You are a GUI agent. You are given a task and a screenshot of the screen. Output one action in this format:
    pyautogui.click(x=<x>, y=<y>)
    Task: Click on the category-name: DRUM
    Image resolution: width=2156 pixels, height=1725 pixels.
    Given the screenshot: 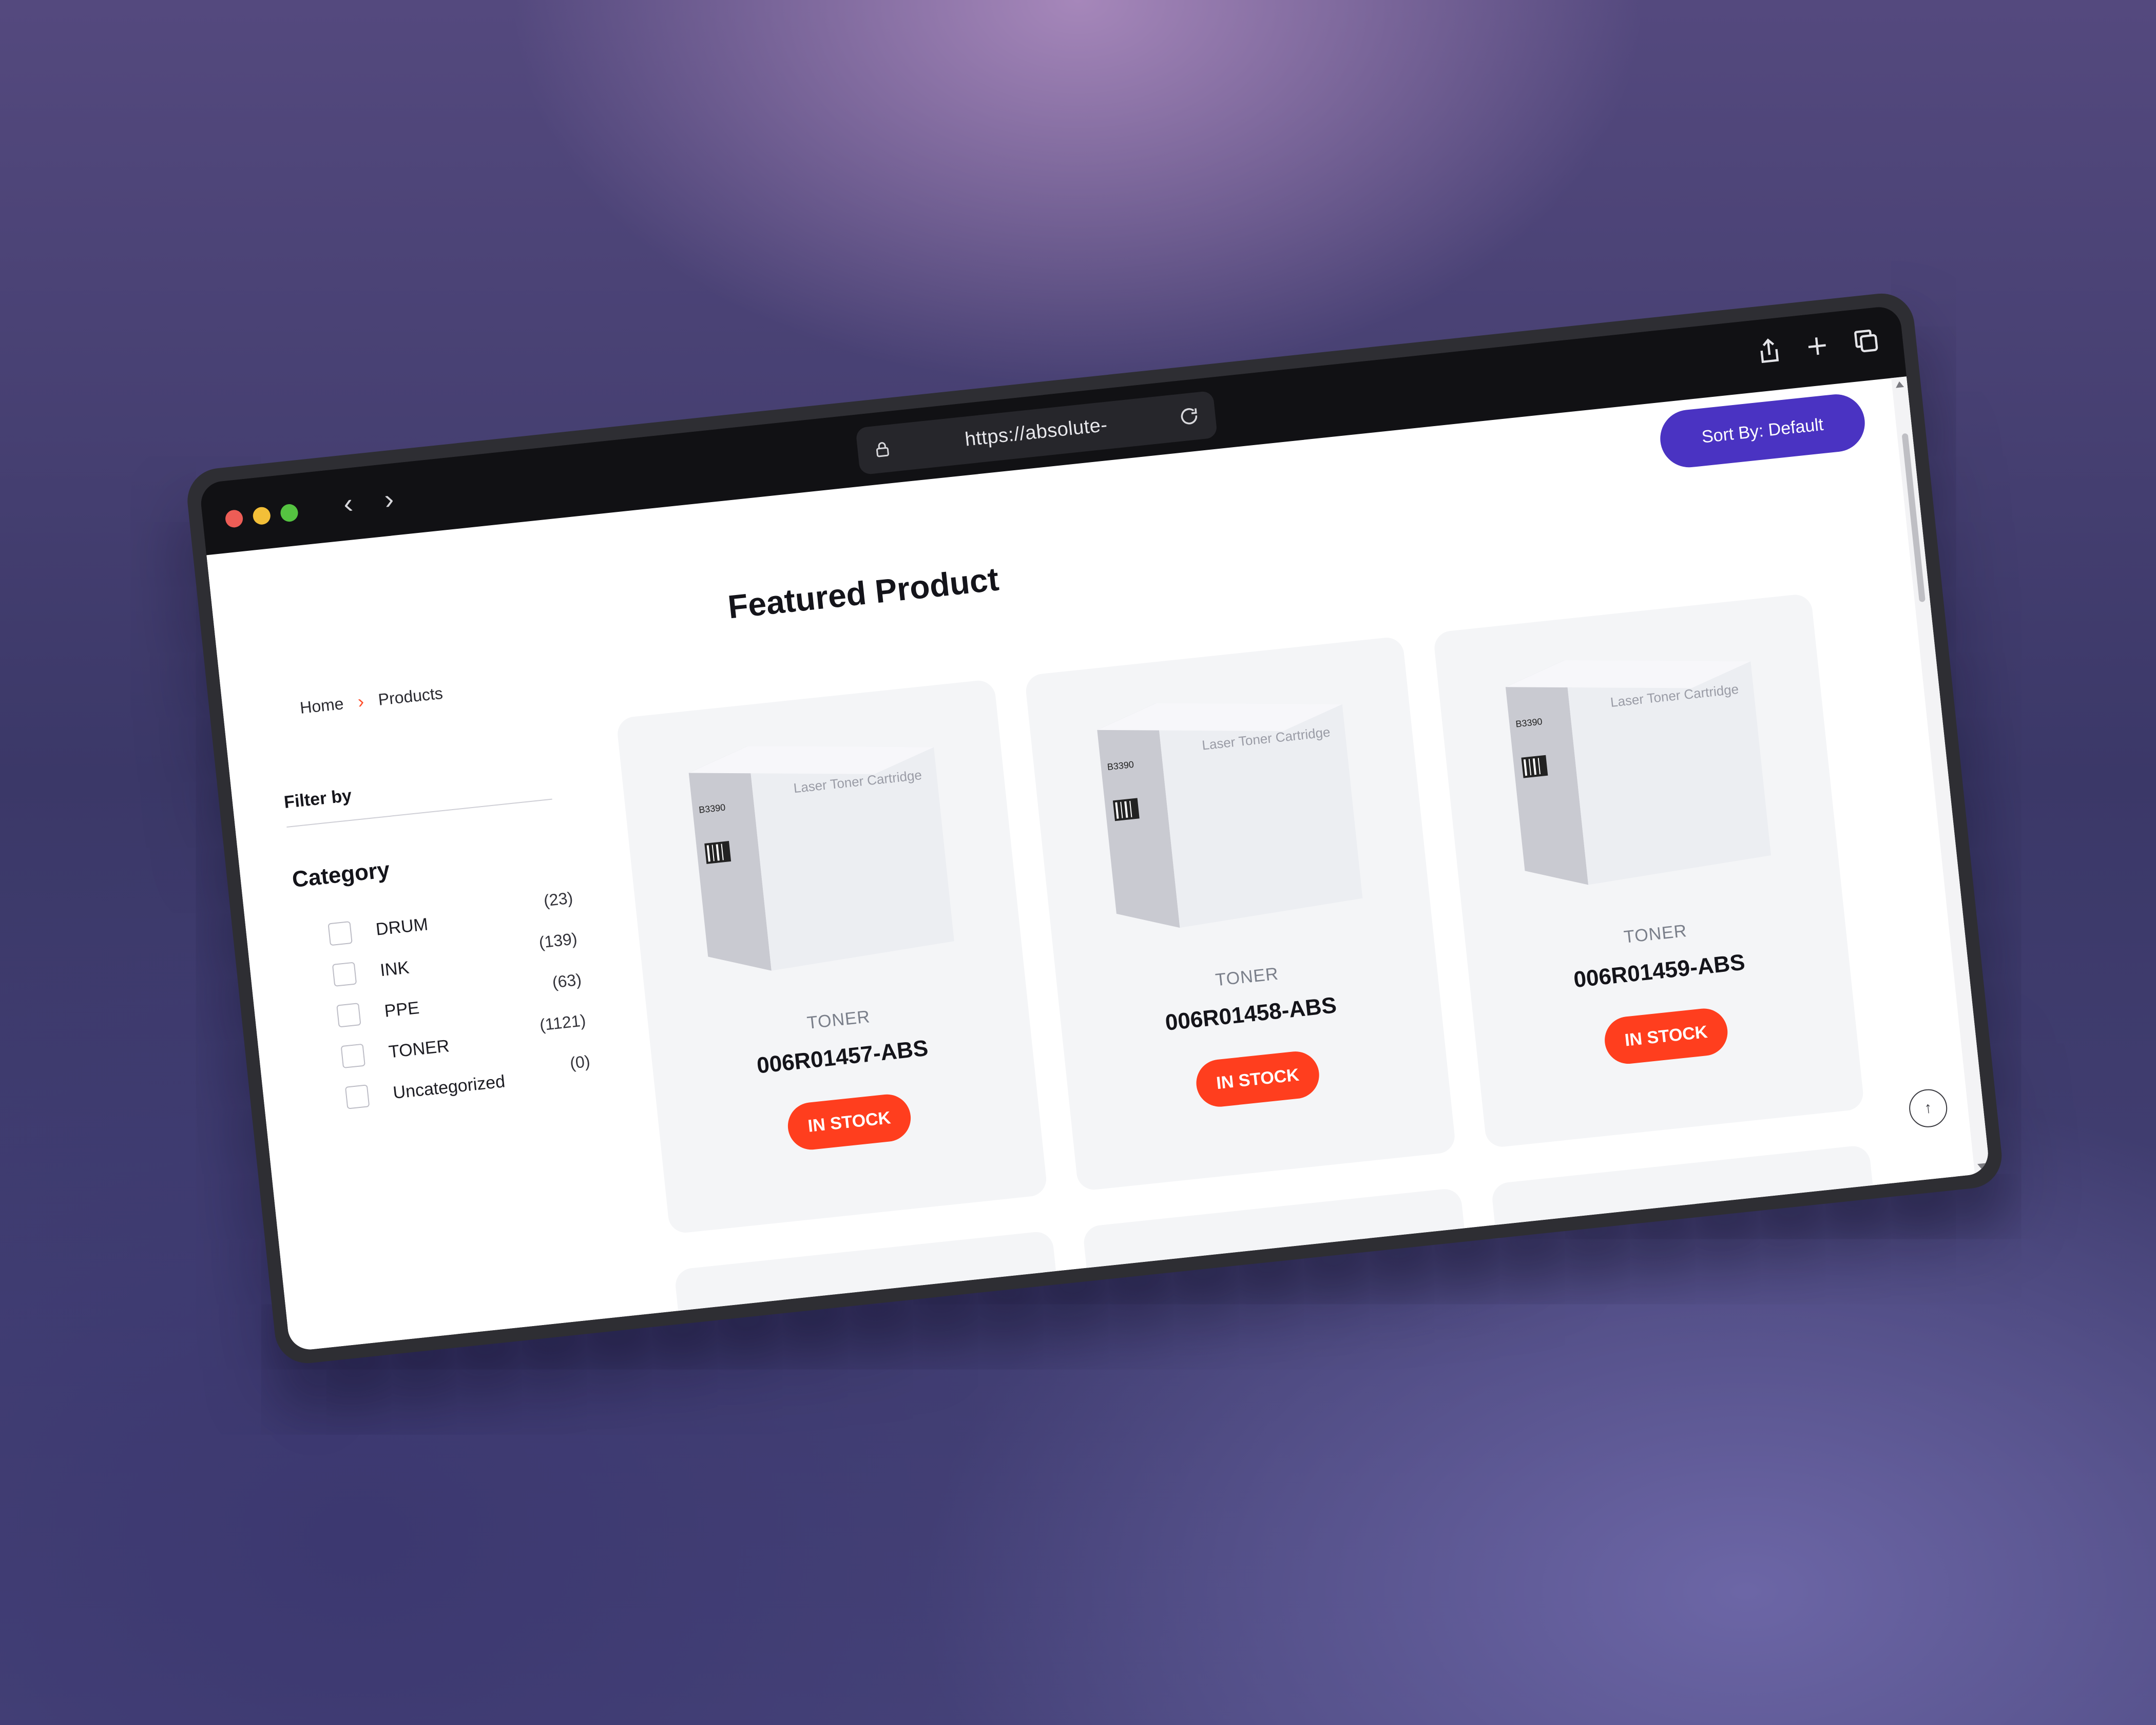 What is the action you would take?
    pyautogui.click(x=402, y=927)
    